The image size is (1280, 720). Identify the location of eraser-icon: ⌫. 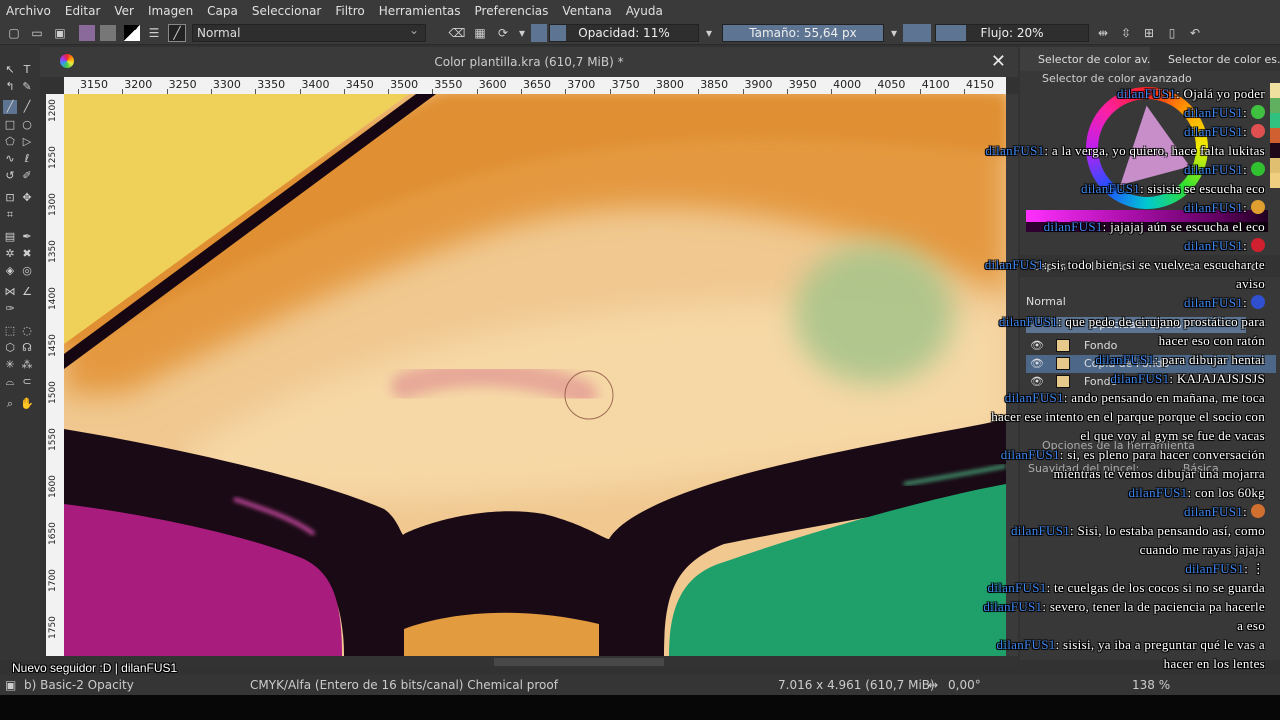
(457, 33).